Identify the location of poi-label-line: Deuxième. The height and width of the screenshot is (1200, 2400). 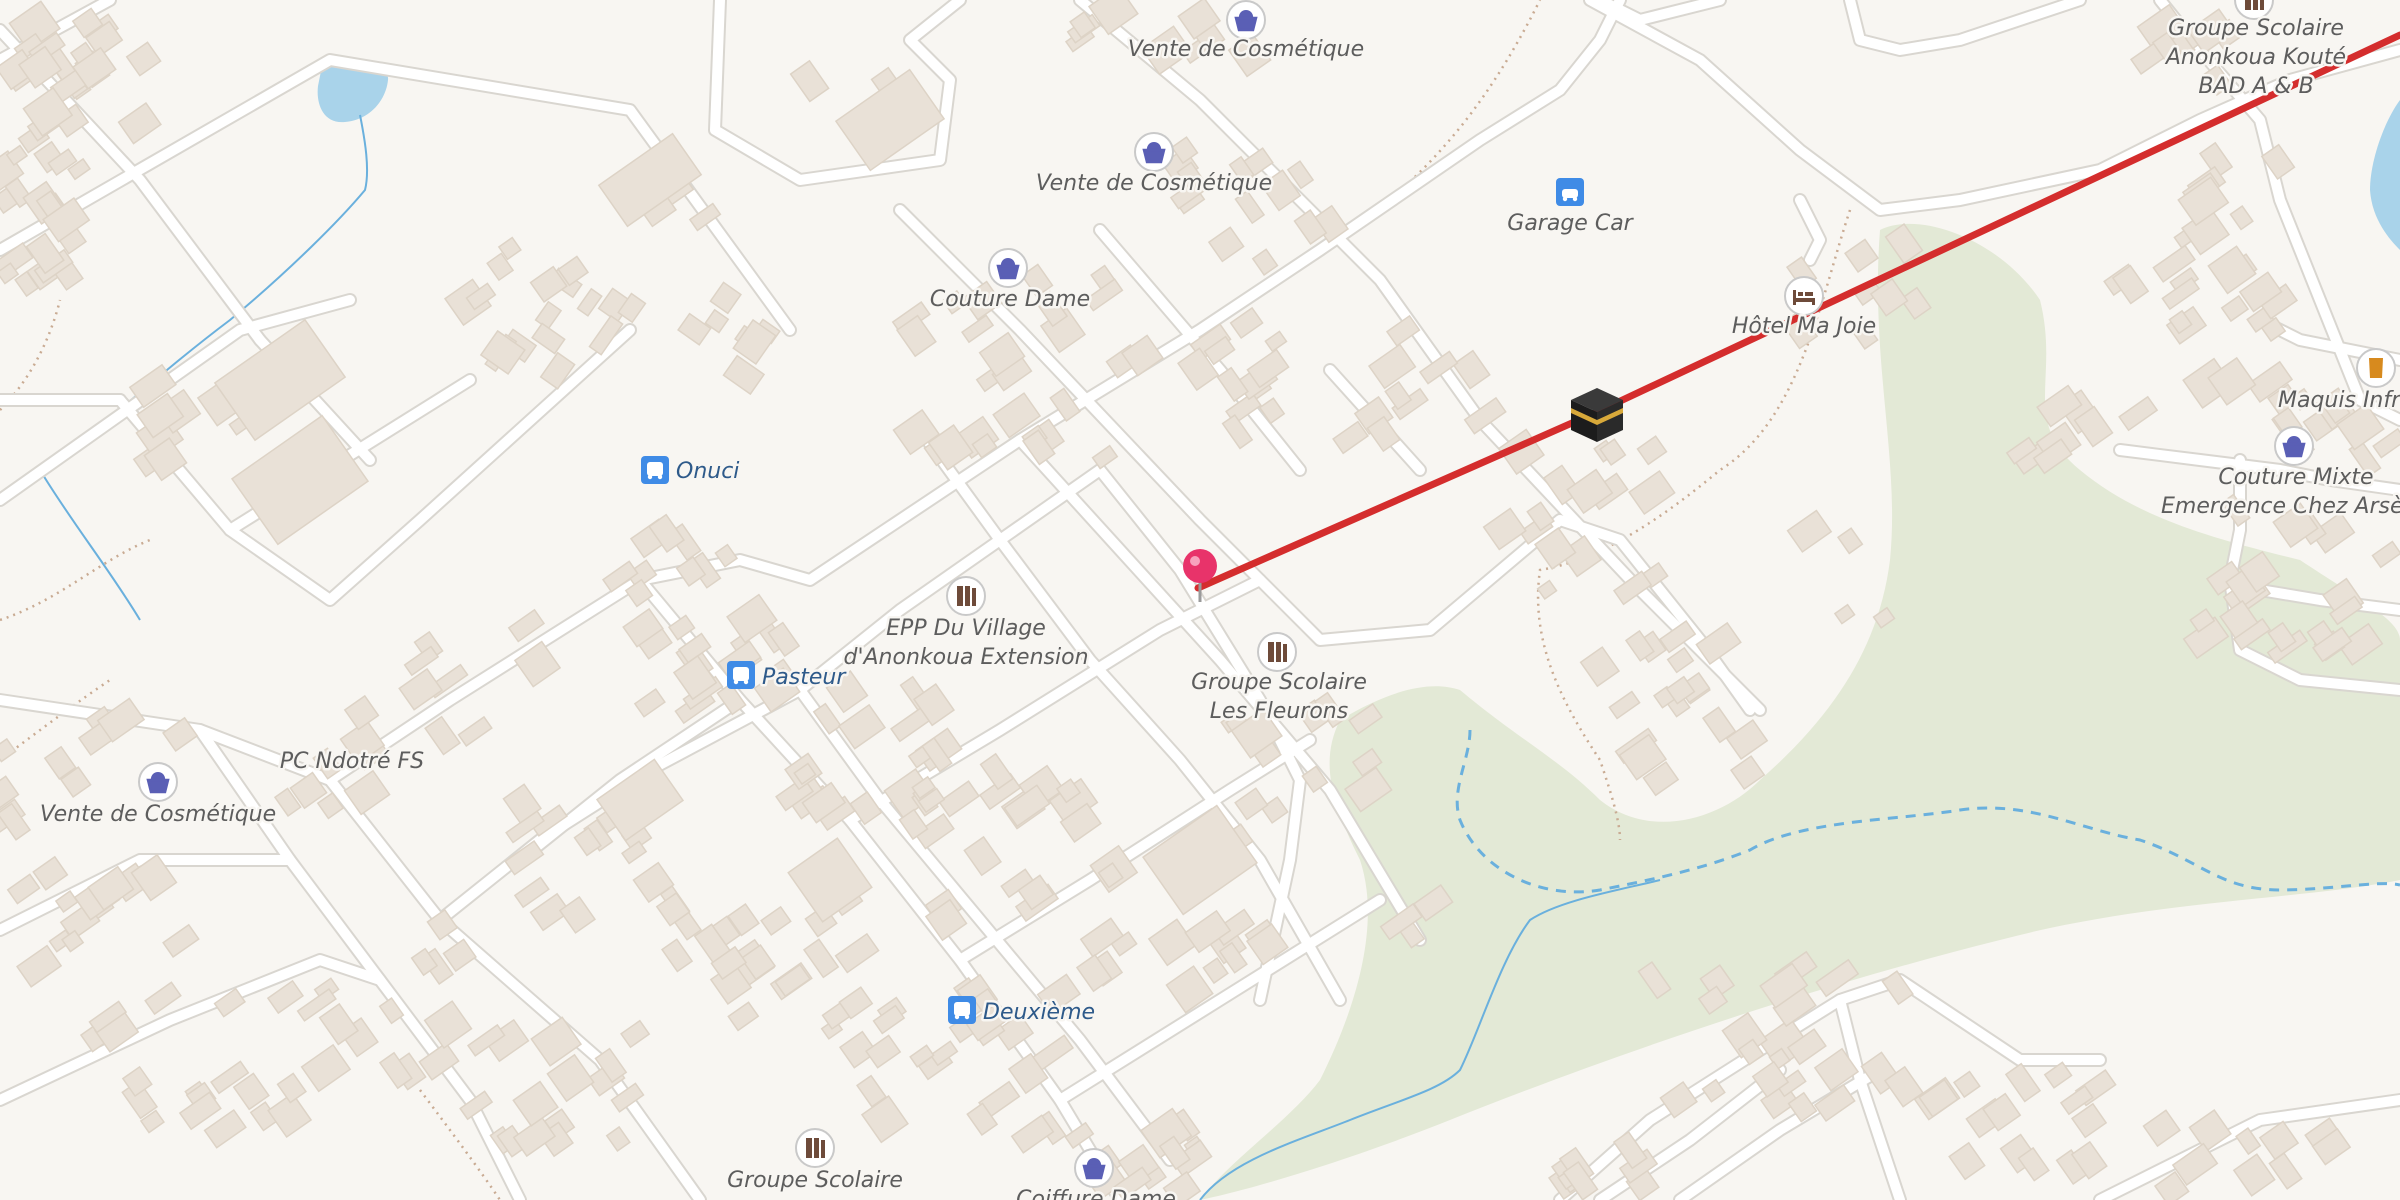
(1039, 1012).